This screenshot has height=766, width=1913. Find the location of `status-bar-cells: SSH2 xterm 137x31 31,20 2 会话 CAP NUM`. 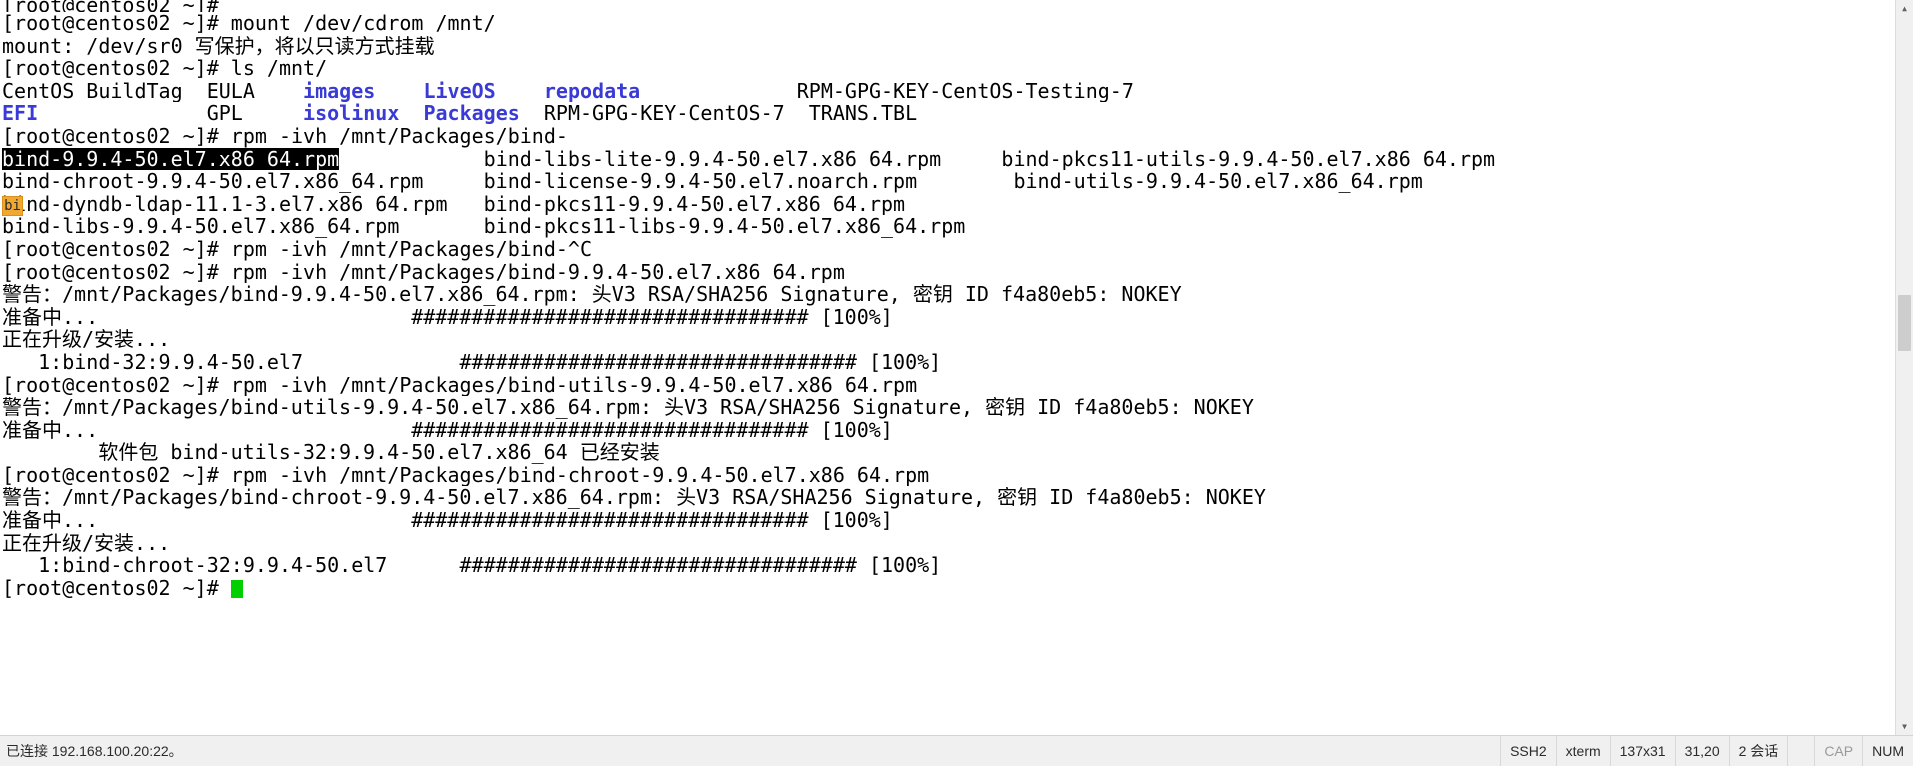

status-bar-cells: SSH2 xterm 137x31 31,20 2 会话 CAP NUM is located at coordinates (1706, 751).